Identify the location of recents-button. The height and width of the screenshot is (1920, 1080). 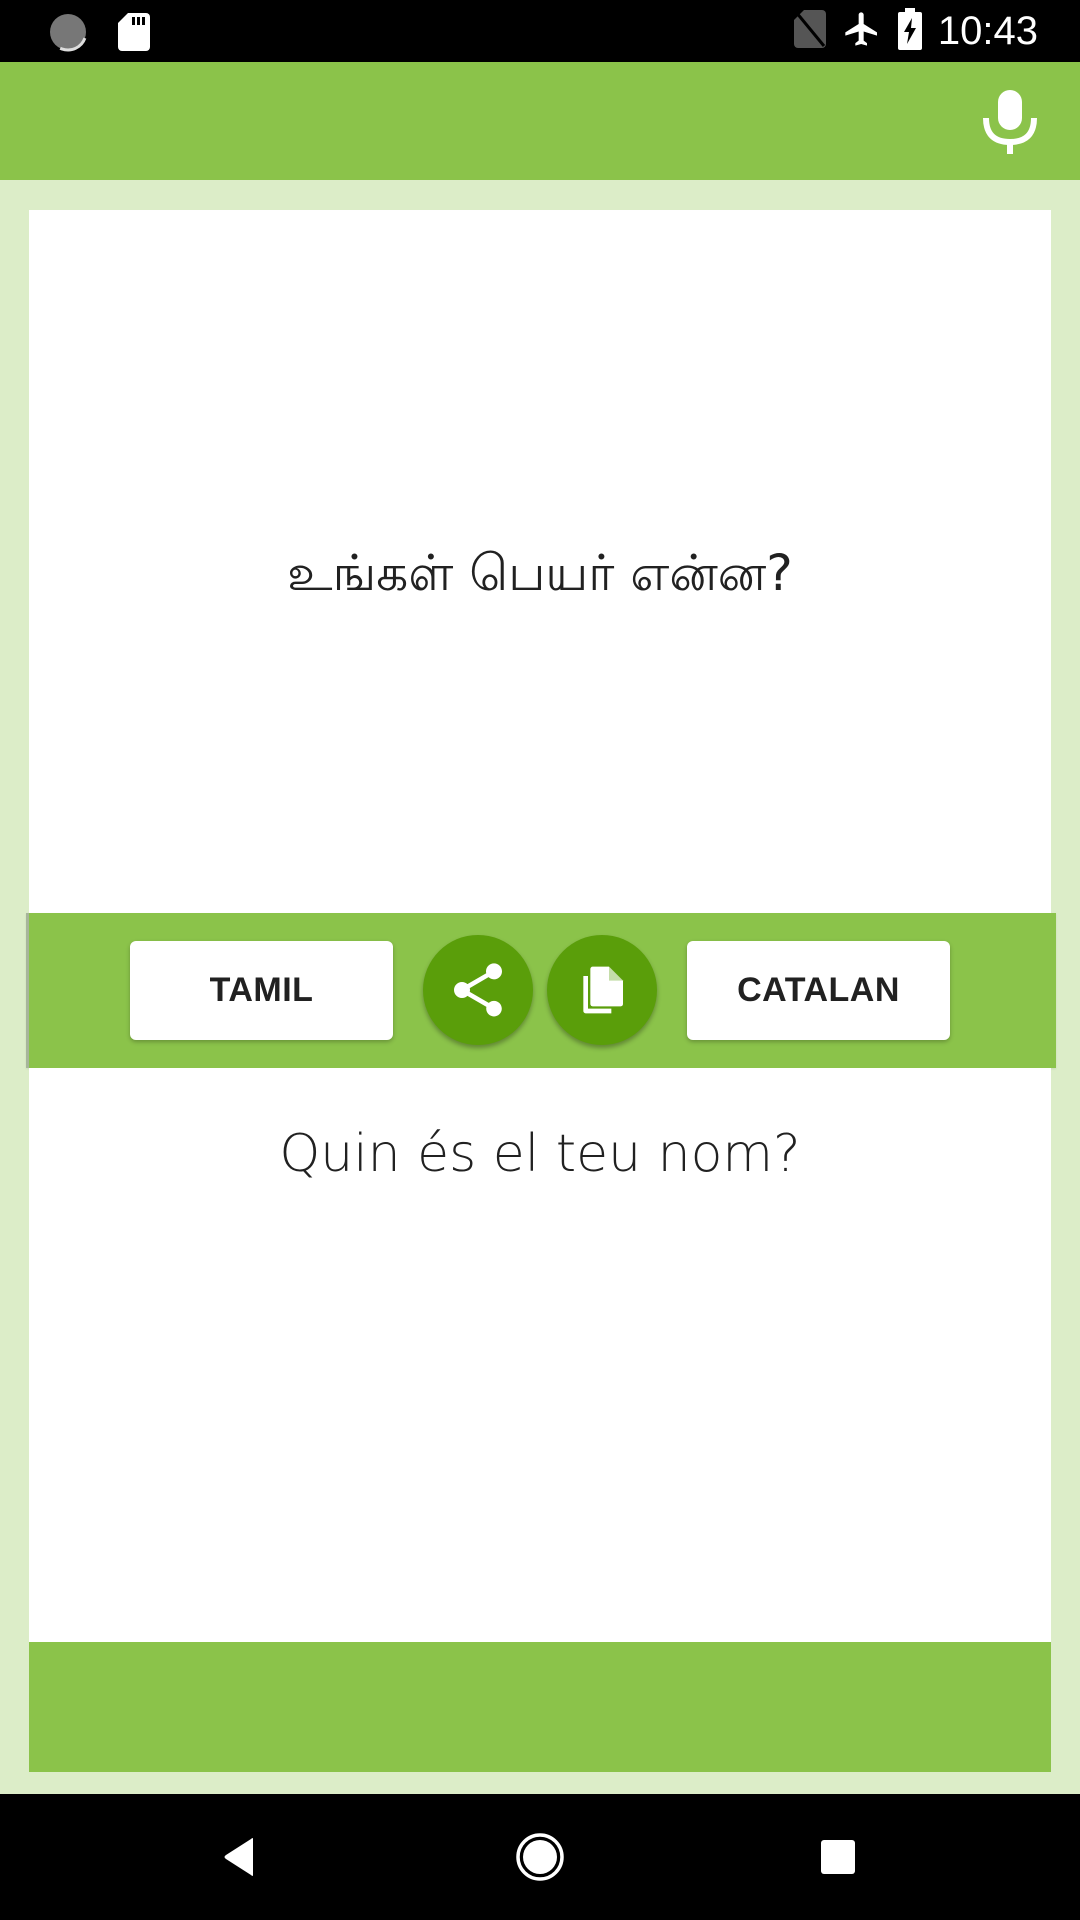
(838, 1857).